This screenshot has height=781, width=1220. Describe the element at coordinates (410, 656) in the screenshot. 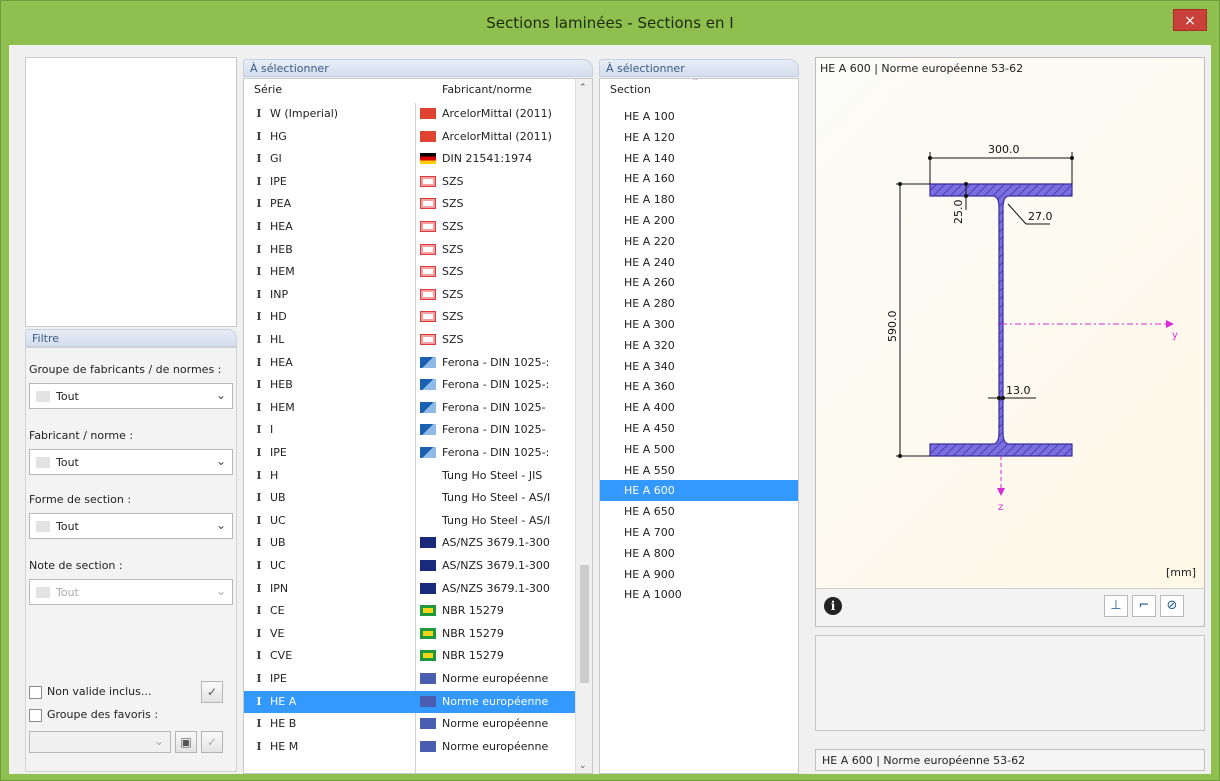

I see `series-row: I CVE NBR 15279` at that location.